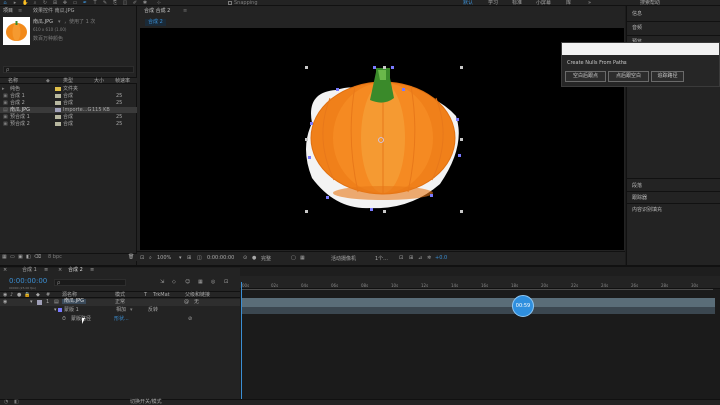  What do you see at coordinates (120, 295) in the screenshot?
I see `column-mode: 模式` at bounding box center [120, 295].